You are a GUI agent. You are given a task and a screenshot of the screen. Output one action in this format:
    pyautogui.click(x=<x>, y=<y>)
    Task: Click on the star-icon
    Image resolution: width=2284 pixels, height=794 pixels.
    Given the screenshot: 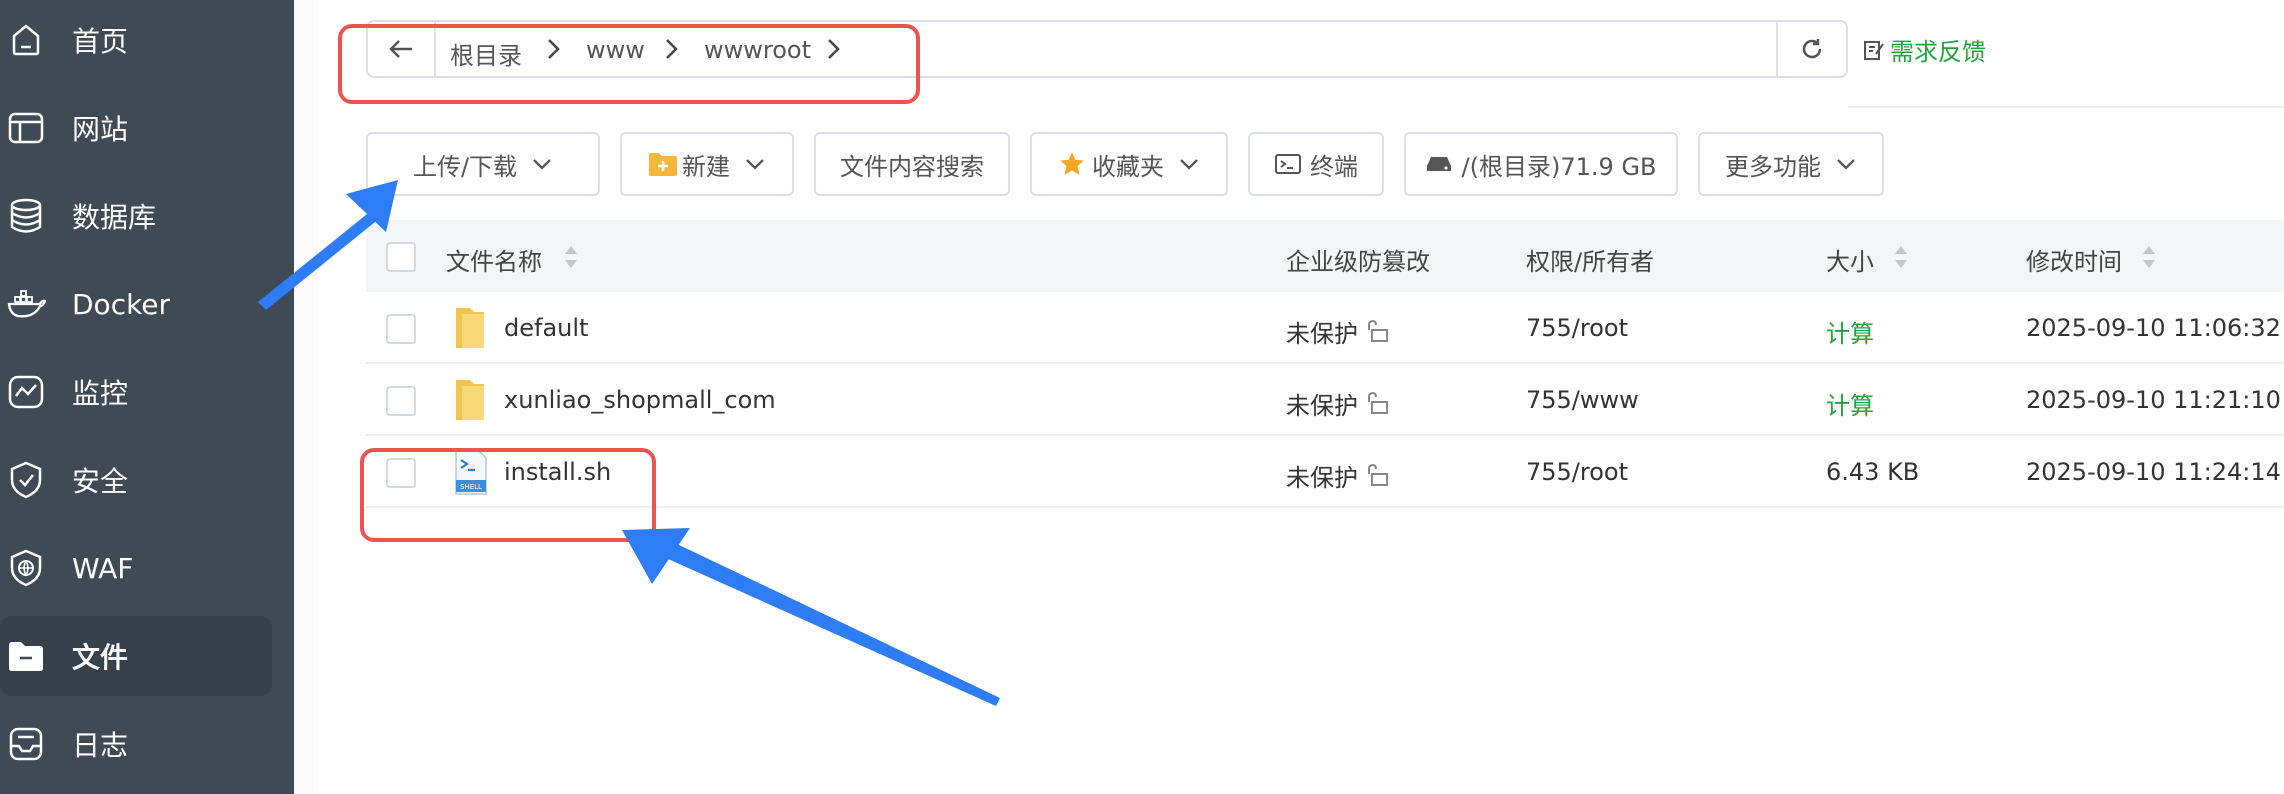 What is the action you would take?
    pyautogui.click(x=1072, y=163)
    